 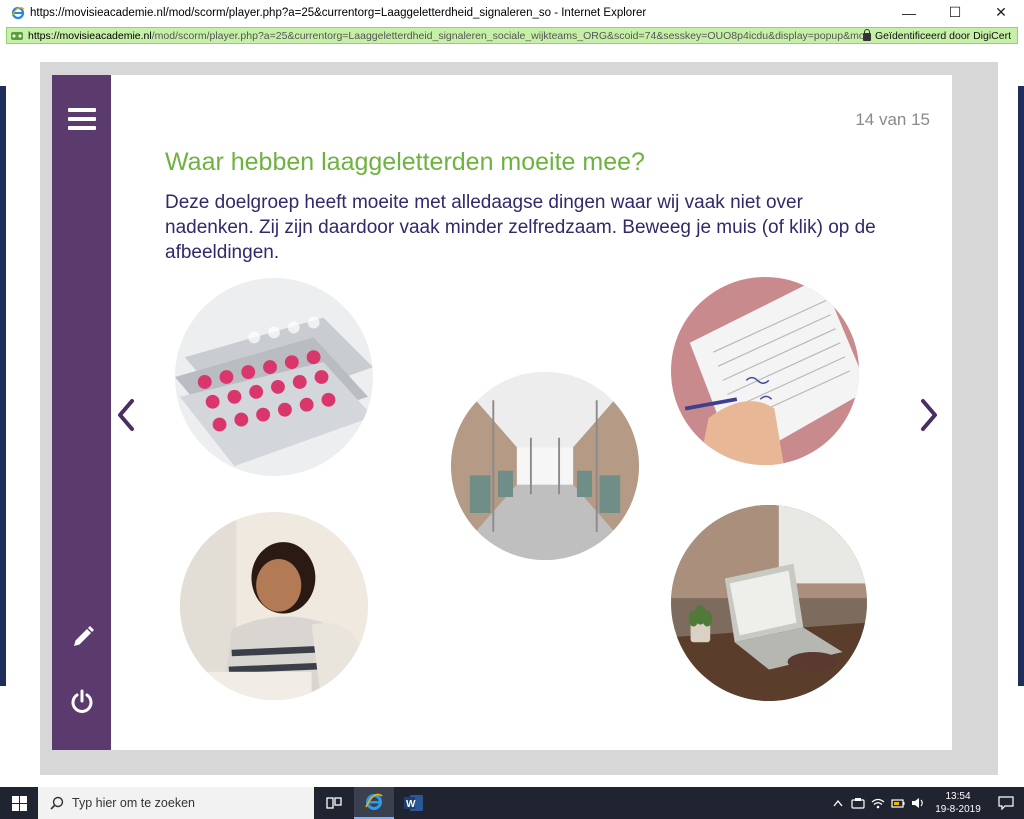 What do you see at coordinates (892, 119) in the screenshot?
I see `slide-counter: 14 van 15` at bounding box center [892, 119].